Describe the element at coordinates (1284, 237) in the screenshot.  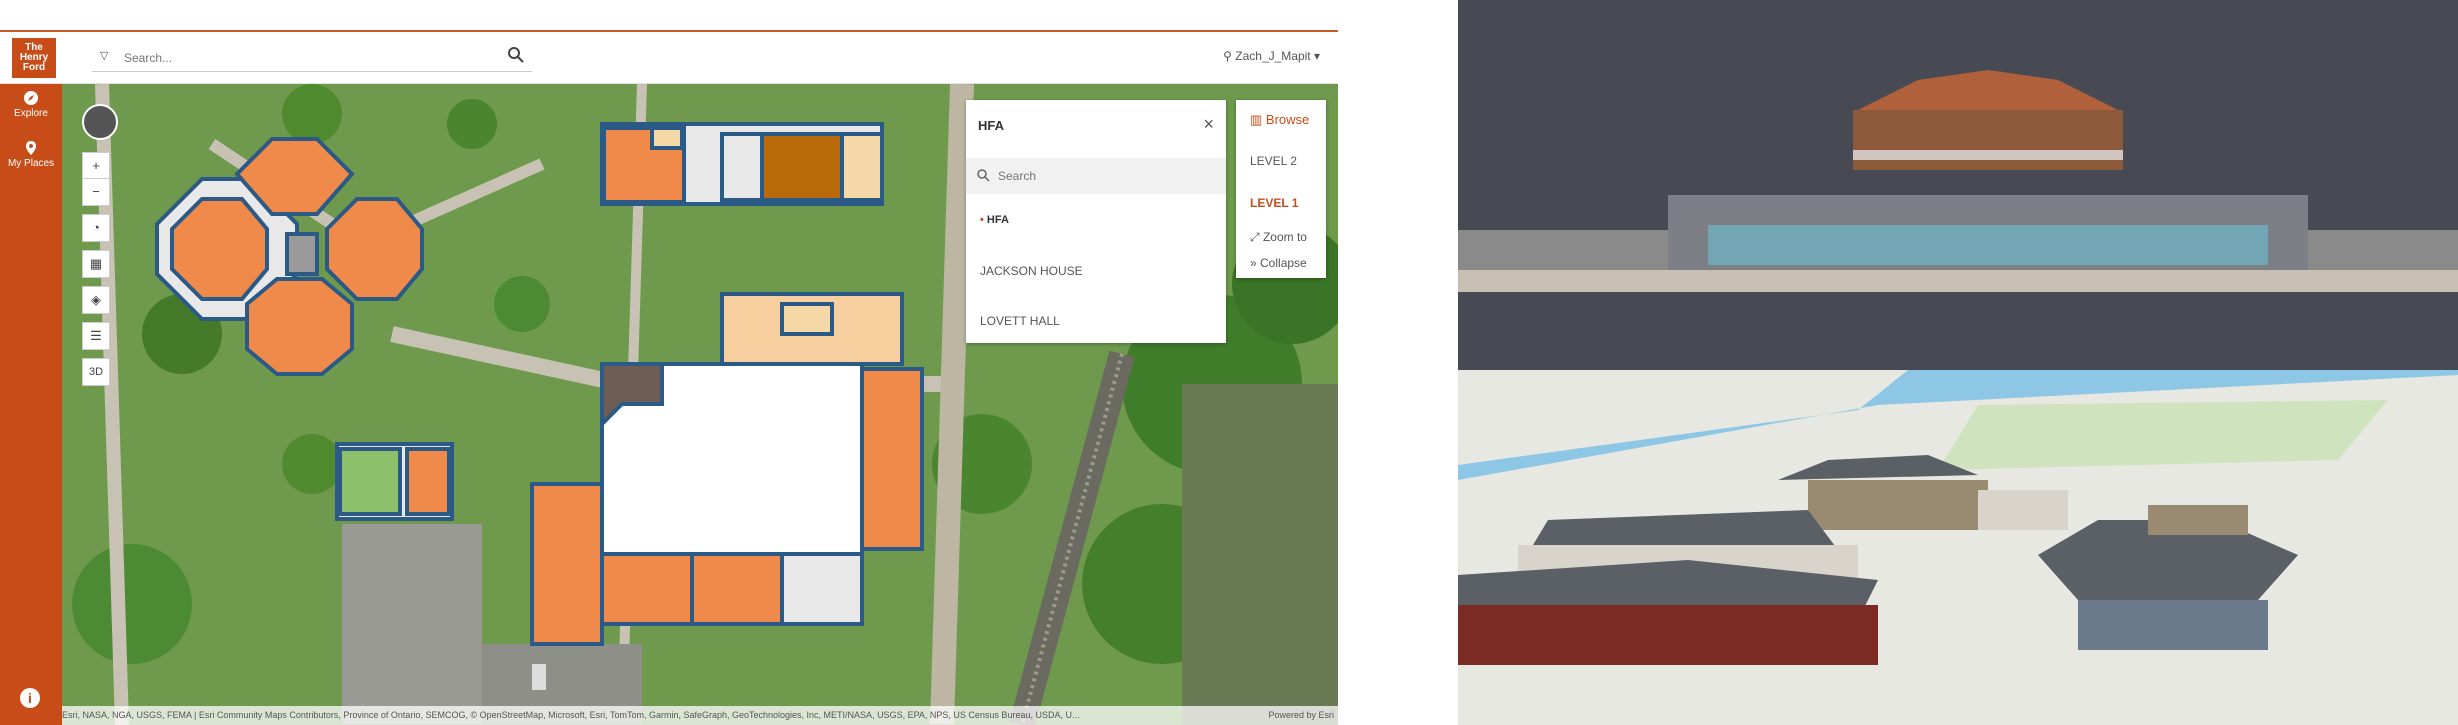
I see `zoom-to-label: Zoom to` at that location.